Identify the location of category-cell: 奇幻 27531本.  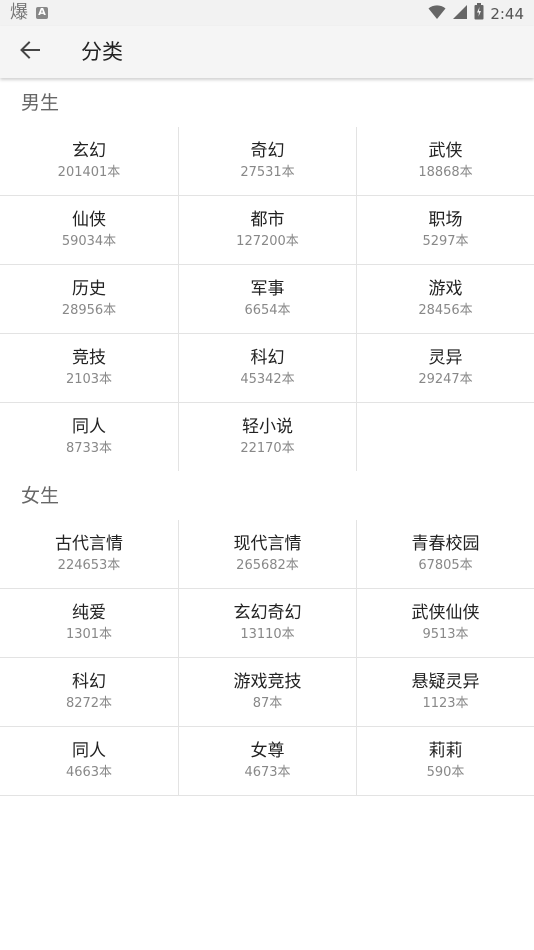
(267, 161).